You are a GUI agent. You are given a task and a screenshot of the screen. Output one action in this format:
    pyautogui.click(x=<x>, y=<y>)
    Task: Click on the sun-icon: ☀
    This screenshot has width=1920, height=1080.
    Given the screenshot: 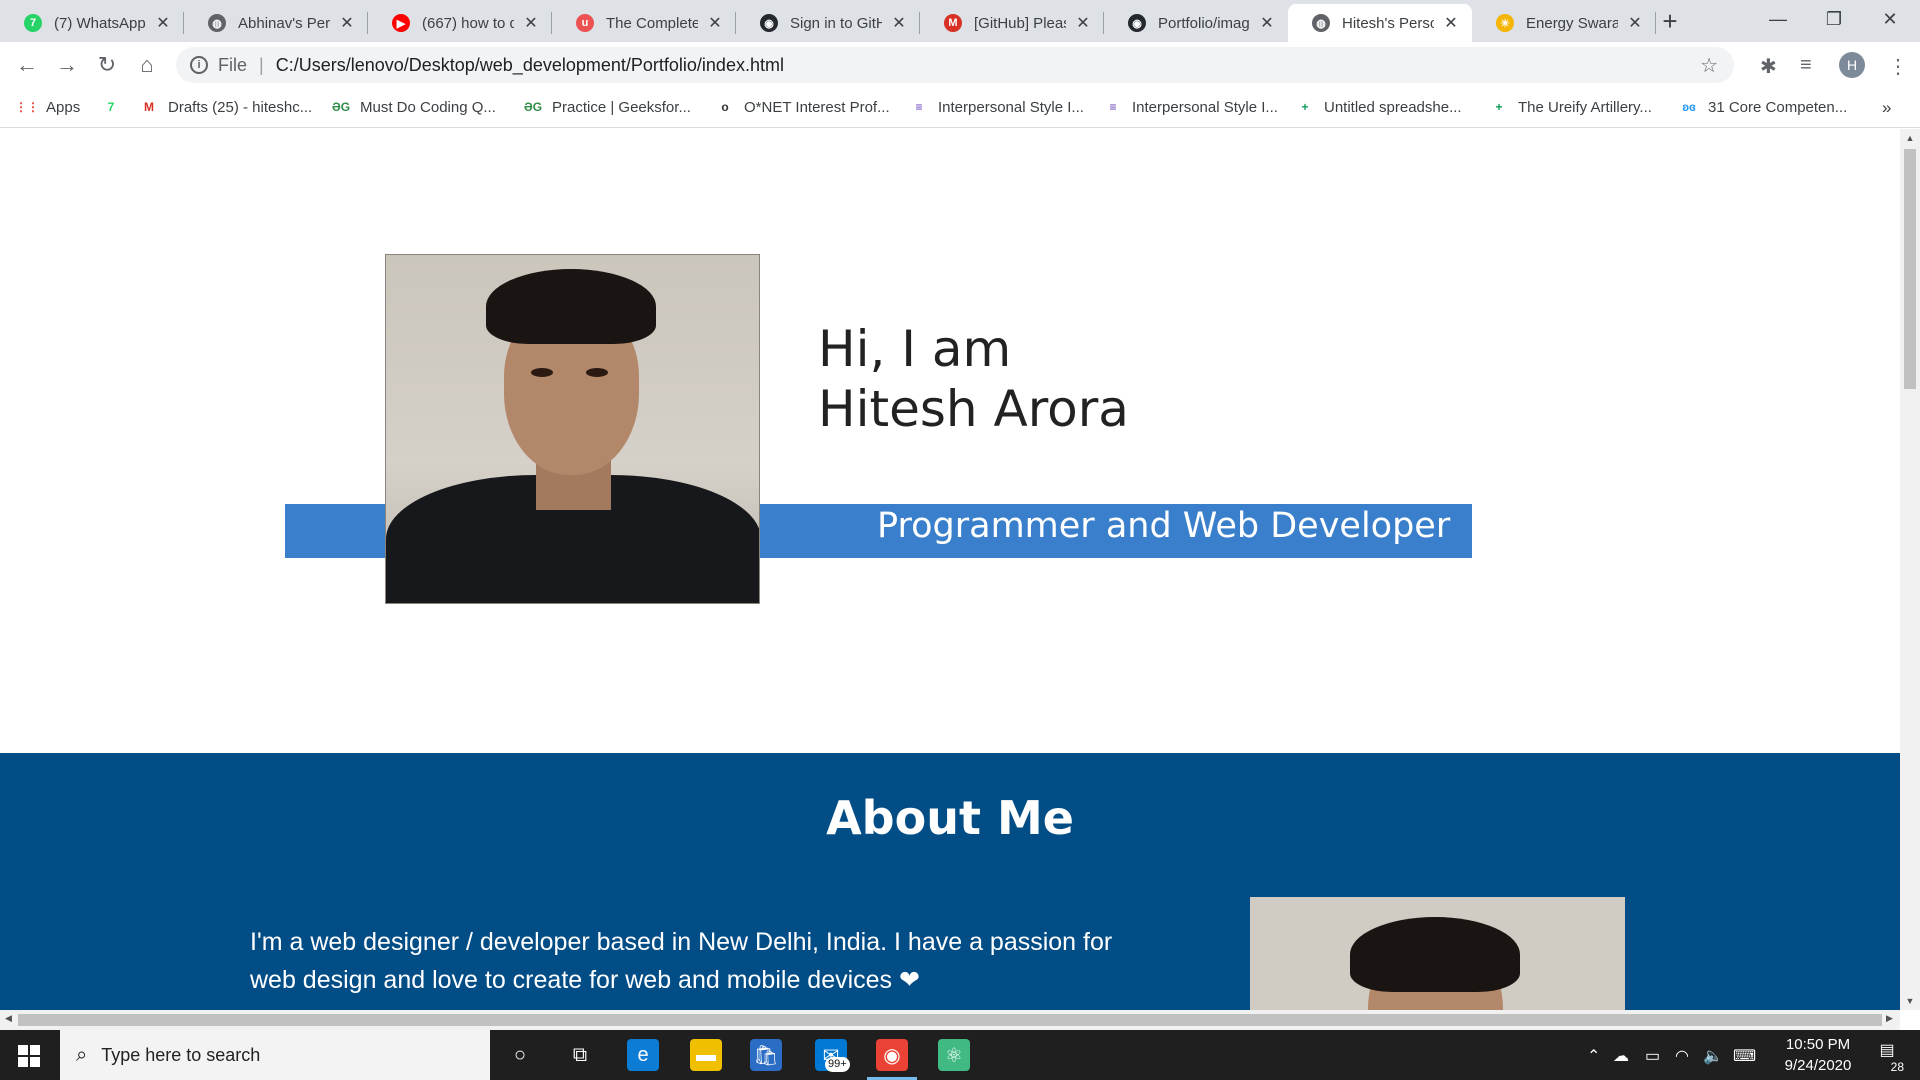 What is the action you would take?
    pyautogui.click(x=1505, y=23)
    